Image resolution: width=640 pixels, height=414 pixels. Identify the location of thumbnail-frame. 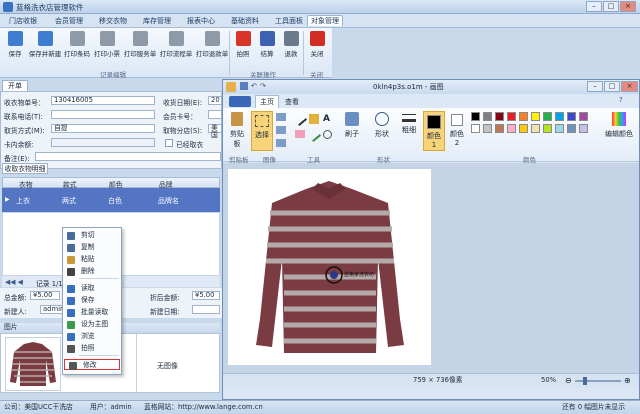
(33, 364).